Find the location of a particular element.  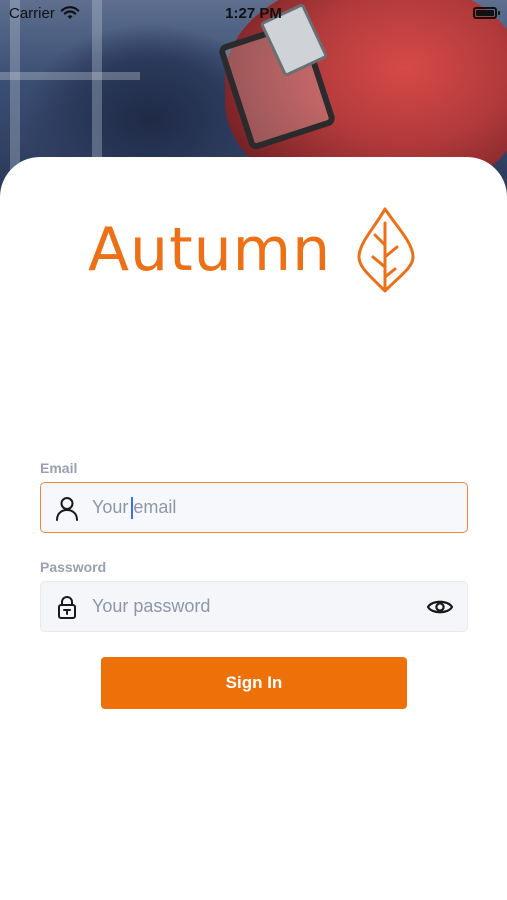

email-field is located at coordinates (254, 507).